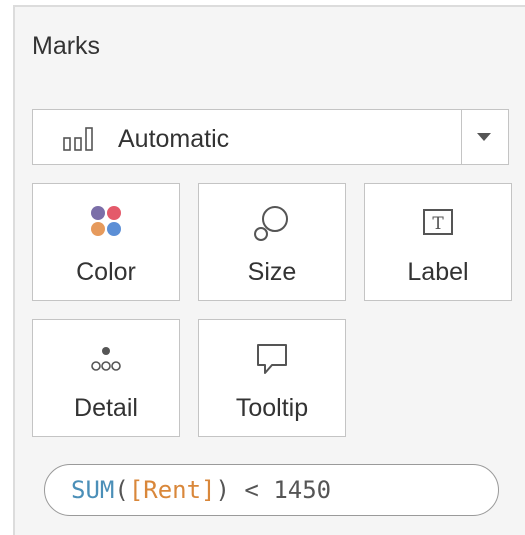  I want to click on dropdown-separator, so click(461, 137).